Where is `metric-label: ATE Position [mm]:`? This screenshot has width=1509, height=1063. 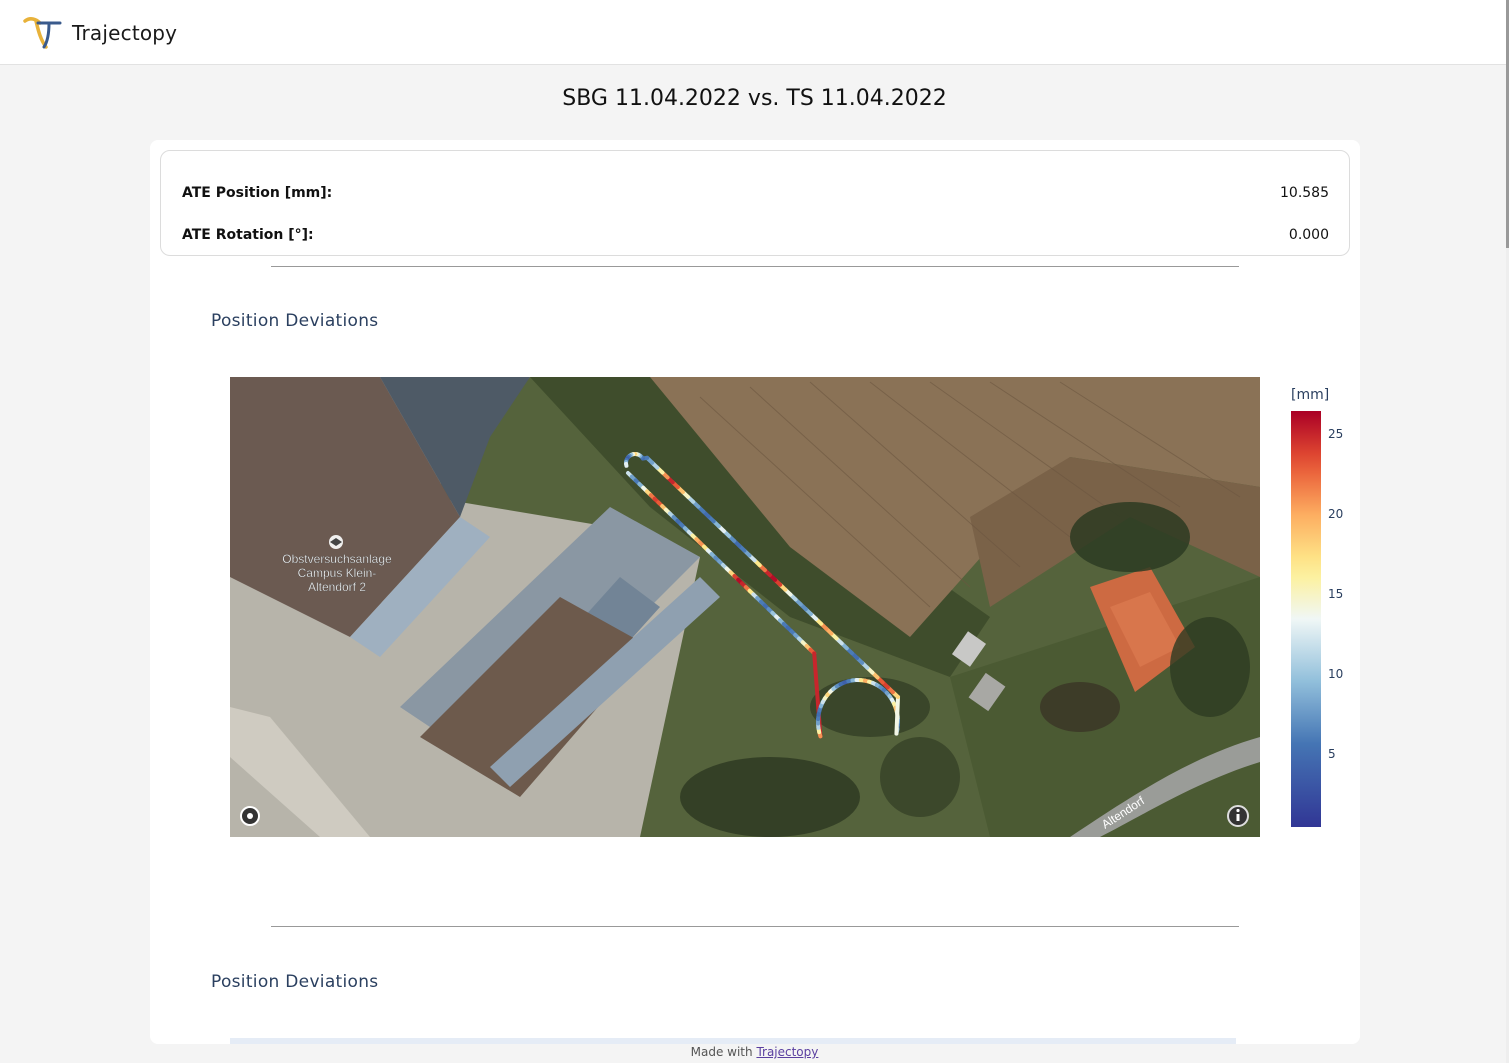
metric-label: ATE Position [mm]: is located at coordinates (257, 193).